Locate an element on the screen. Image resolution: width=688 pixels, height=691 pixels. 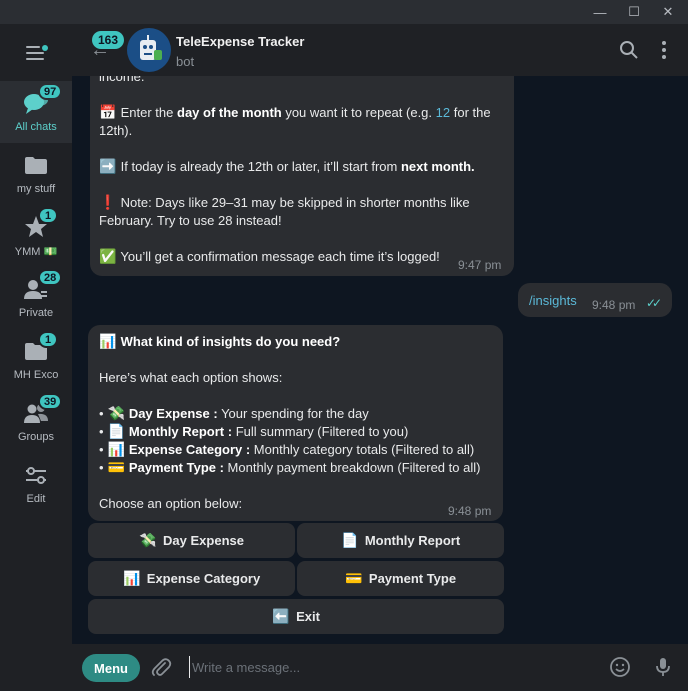
sidebar-item-edit: Edit is located at coordinates (36, 484).